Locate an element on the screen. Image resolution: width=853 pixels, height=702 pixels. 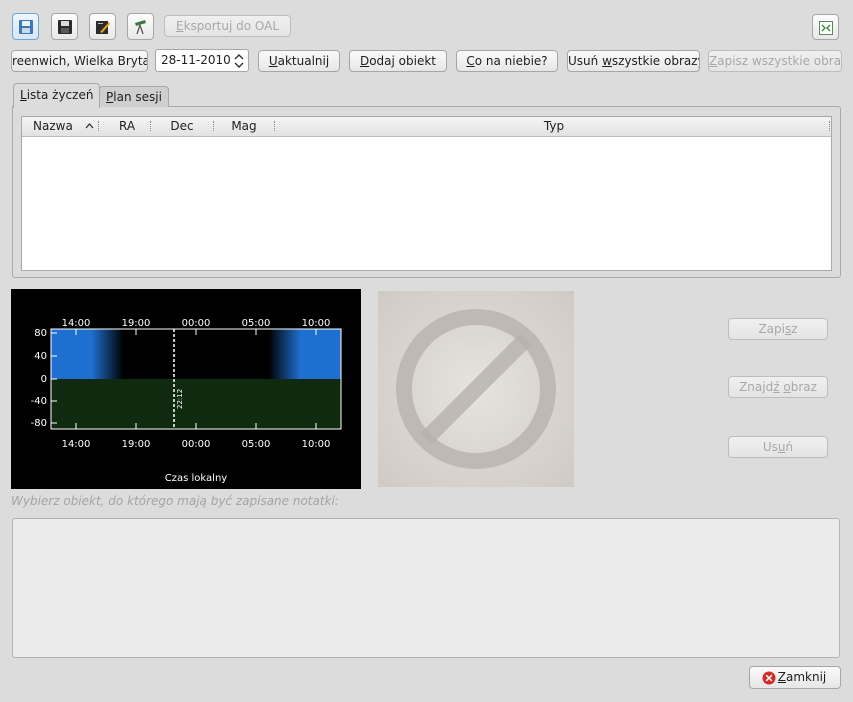
delete-image-button: Usuń is located at coordinates (778, 447).